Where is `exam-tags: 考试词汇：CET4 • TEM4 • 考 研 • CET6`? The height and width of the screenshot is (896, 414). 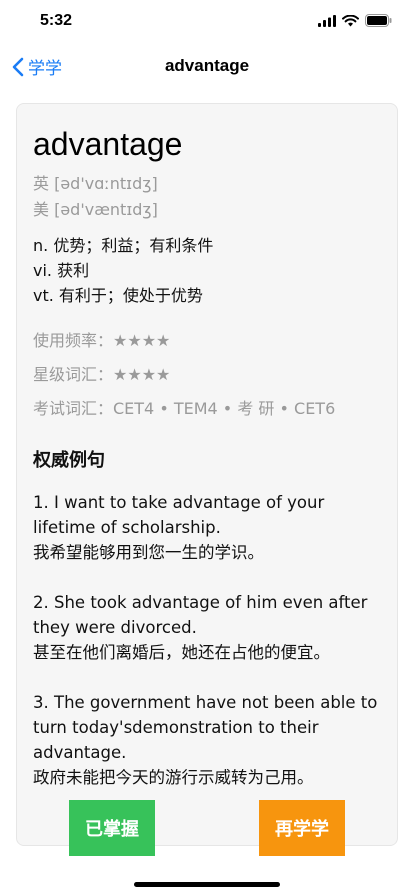 exam-tags: 考试词汇：CET4 • TEM4 • 考 研 • CET6 is located at coordinates (184, 408).